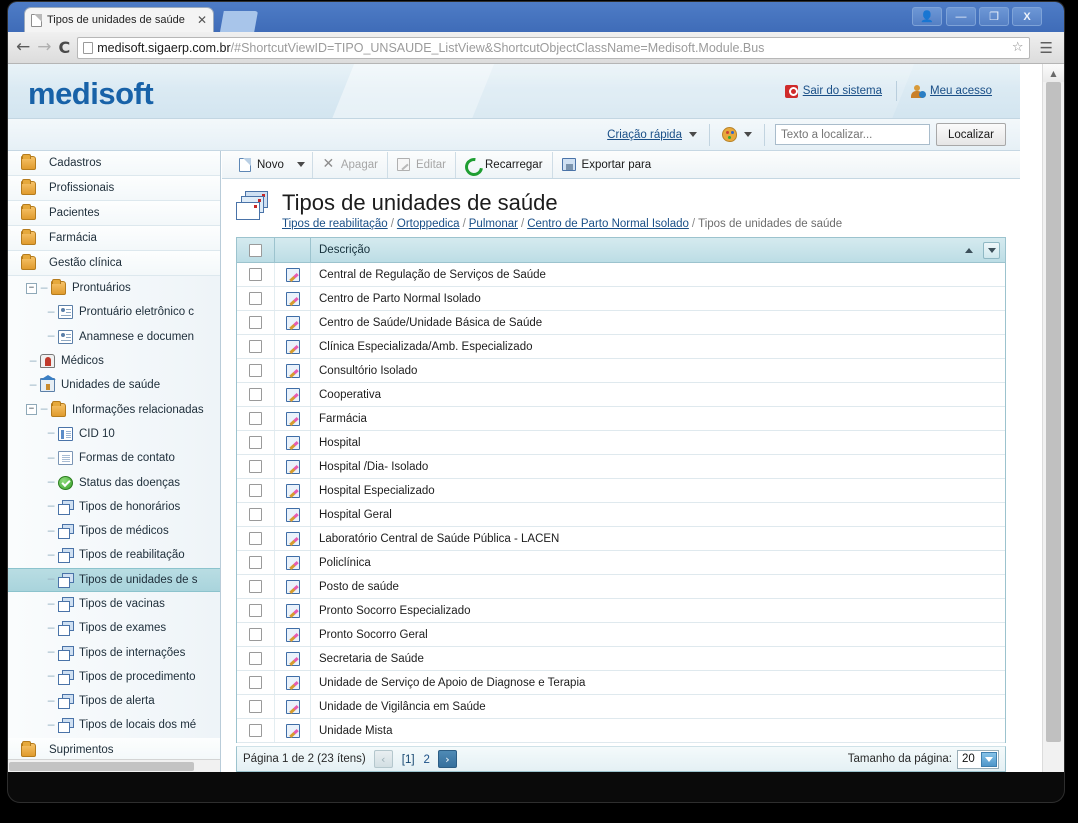 This screenshot has height=823, width=1078. I want to click on reload-icon: C, so click(65, 47).